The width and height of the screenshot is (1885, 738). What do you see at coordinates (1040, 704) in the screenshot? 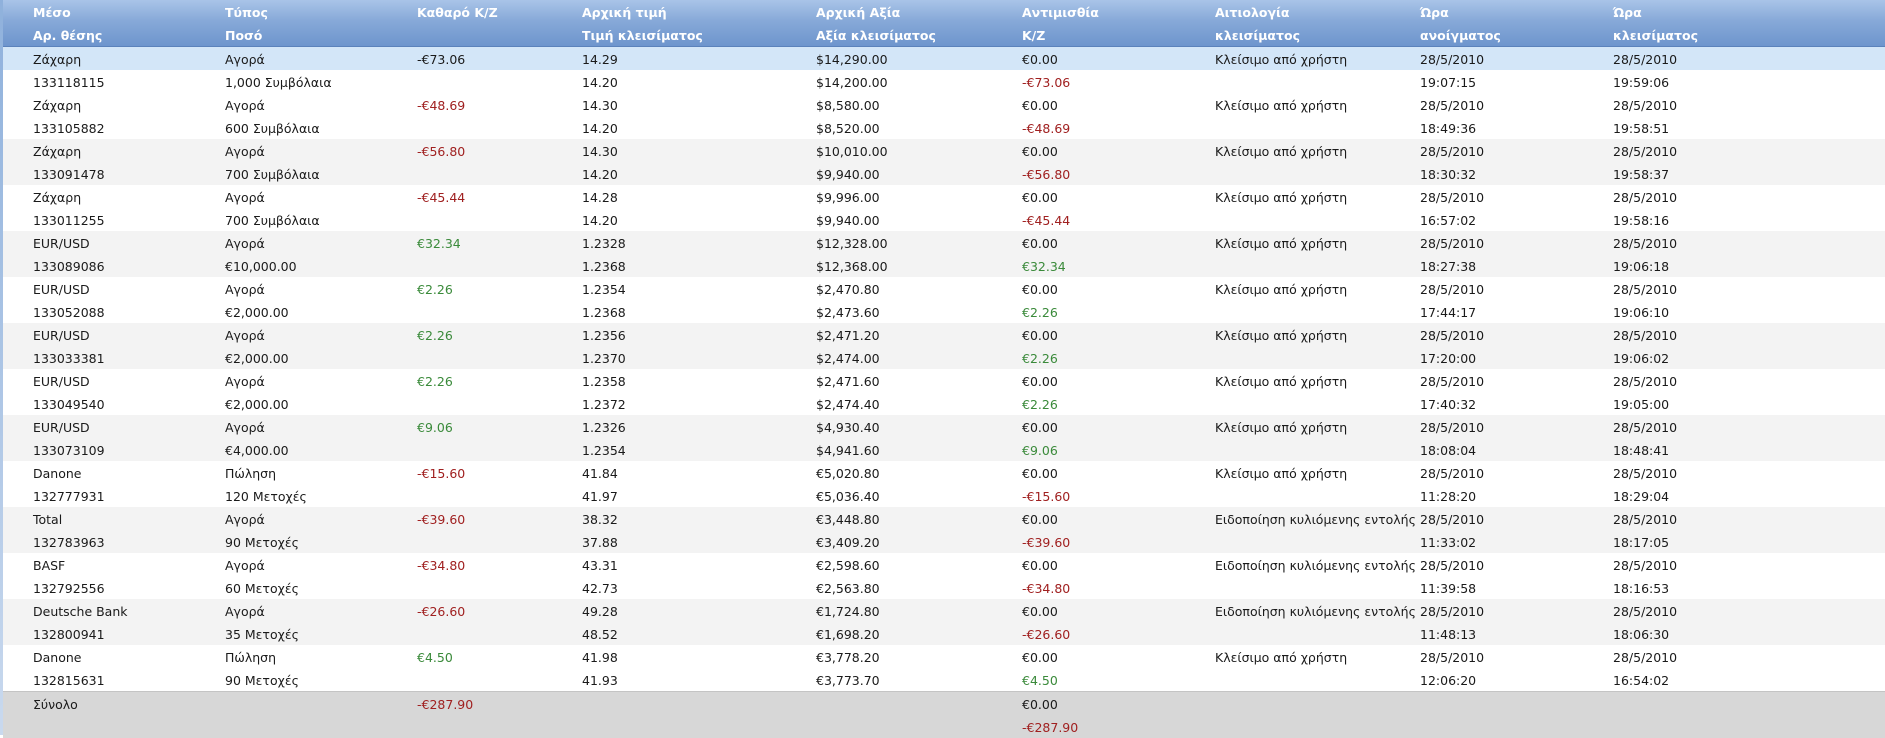
I see `total-commission: €0.00` at bounding box center [1040, 704].